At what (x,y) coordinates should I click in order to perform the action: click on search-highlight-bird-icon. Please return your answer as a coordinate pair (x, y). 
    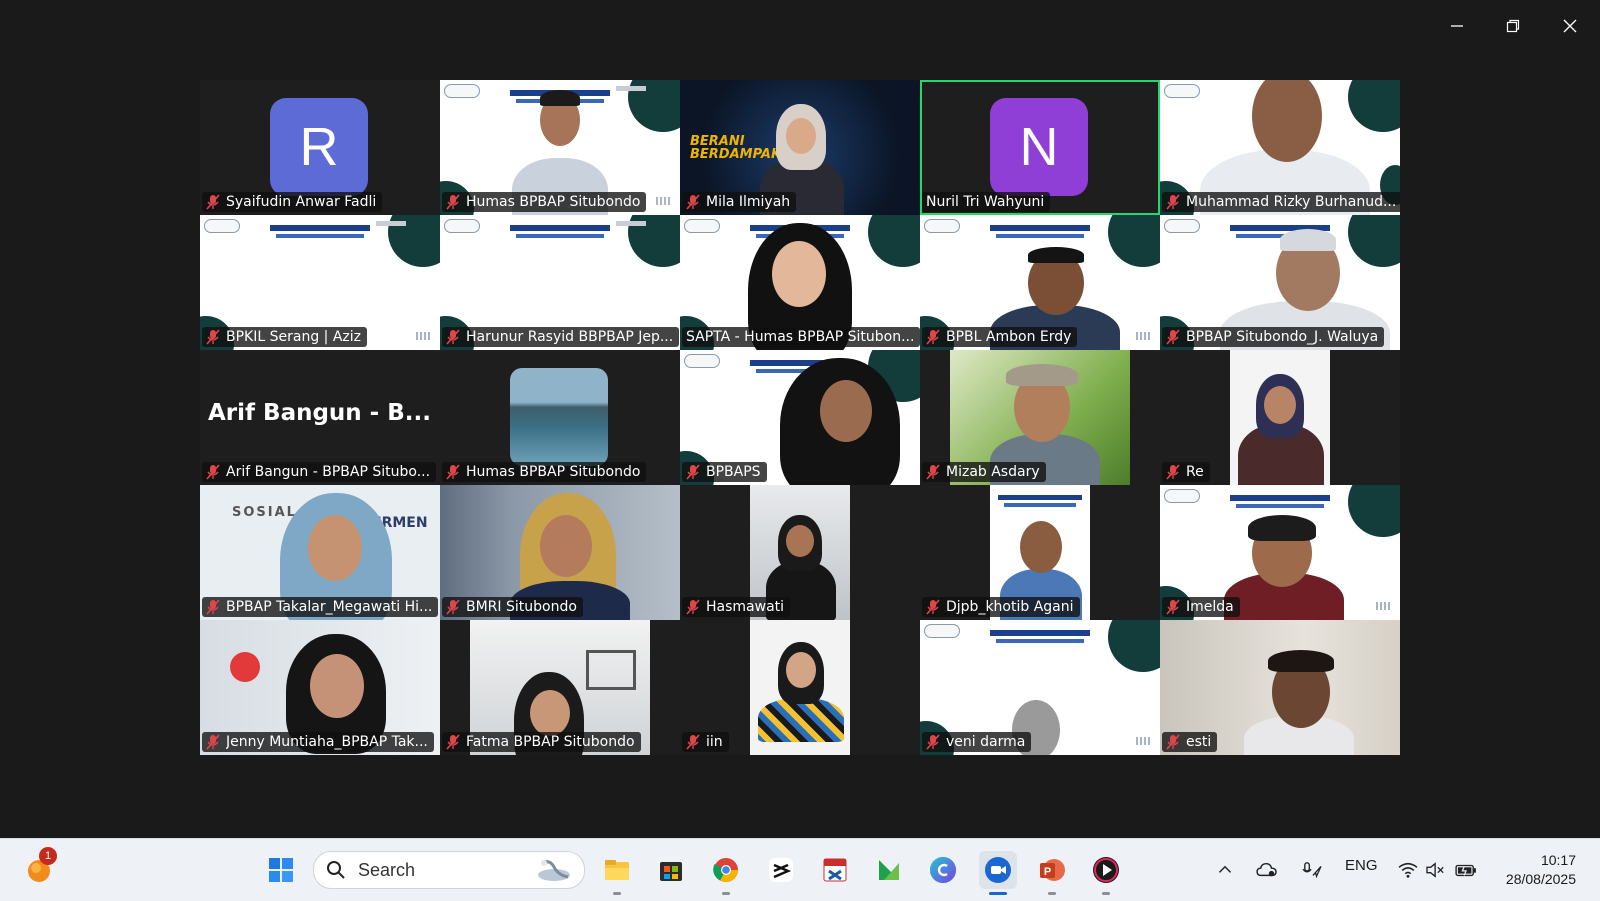
    Looking at the image, I should click on (554, 870).